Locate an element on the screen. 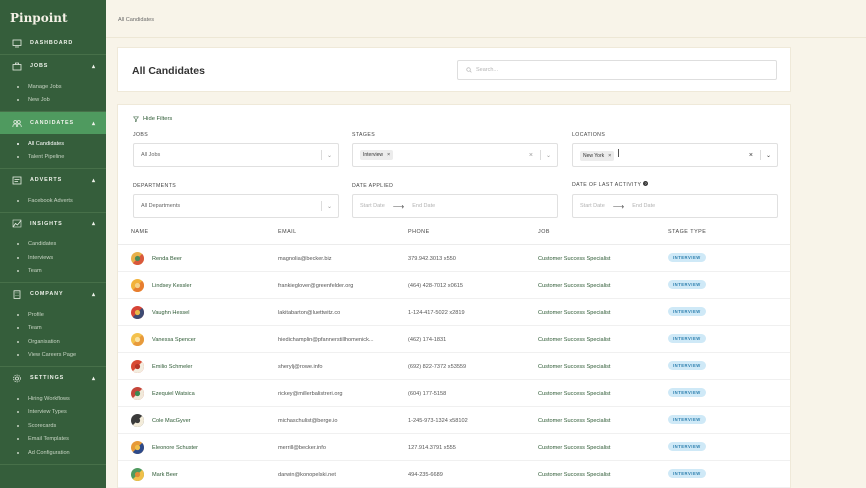  sidebar-item-facebook-adverts: Facebook Adverts is located at coordinates (53, 201).